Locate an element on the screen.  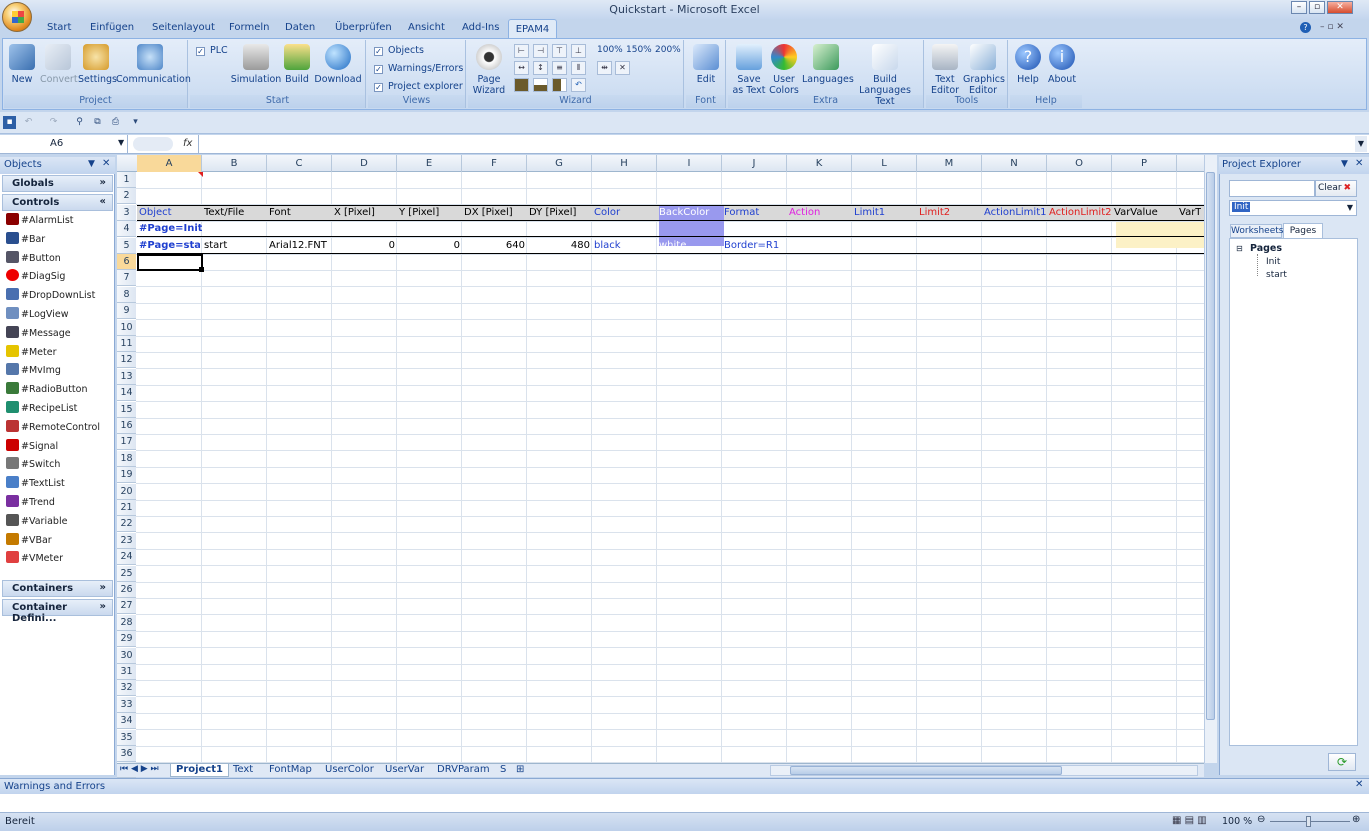
sheet-tab: S is located at coordinates (503, 770).